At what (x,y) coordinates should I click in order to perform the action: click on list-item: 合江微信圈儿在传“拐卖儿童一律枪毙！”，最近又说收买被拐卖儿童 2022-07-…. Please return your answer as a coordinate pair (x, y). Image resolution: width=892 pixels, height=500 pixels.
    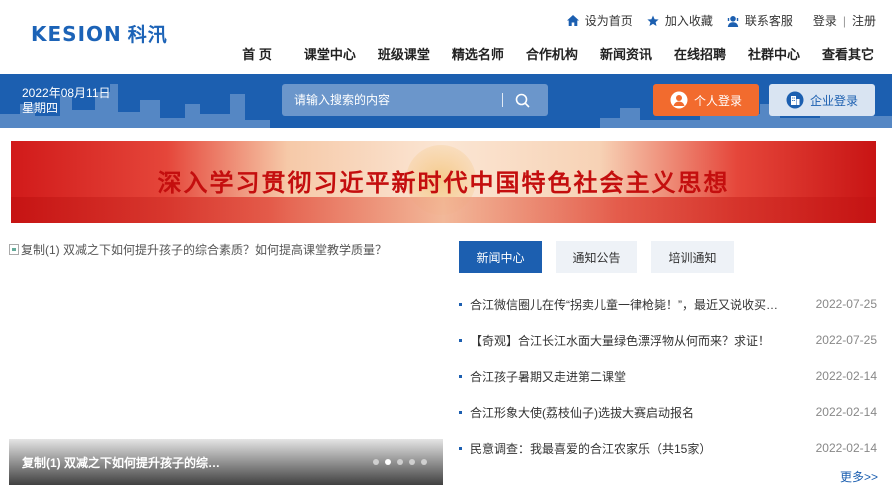
    Looking at the image, I should click on (668, 304).